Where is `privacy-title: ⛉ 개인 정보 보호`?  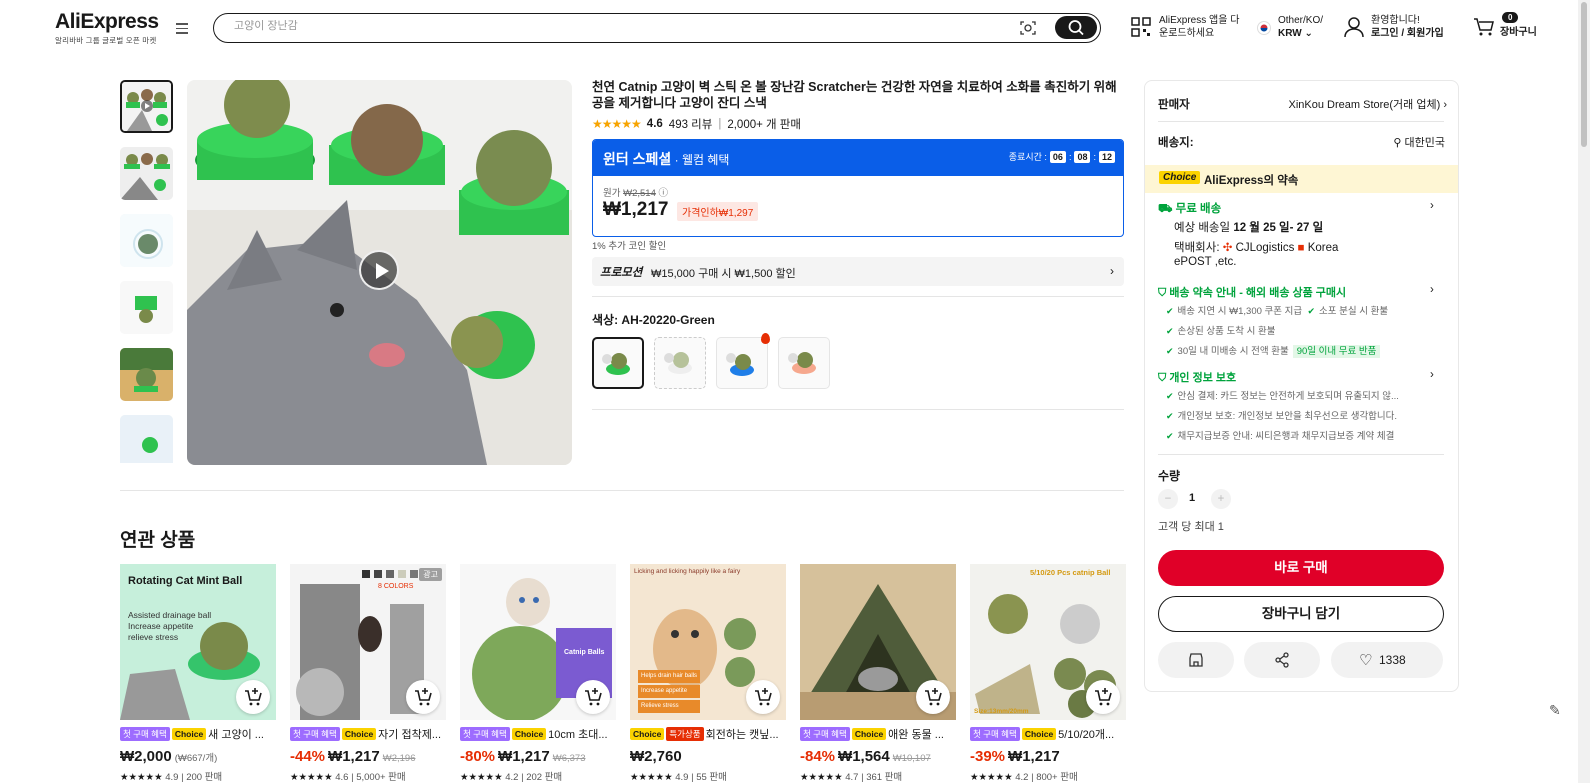 privacy-title: ⛉ 개인 정보 보호 is located at coordinates (1197, 377).